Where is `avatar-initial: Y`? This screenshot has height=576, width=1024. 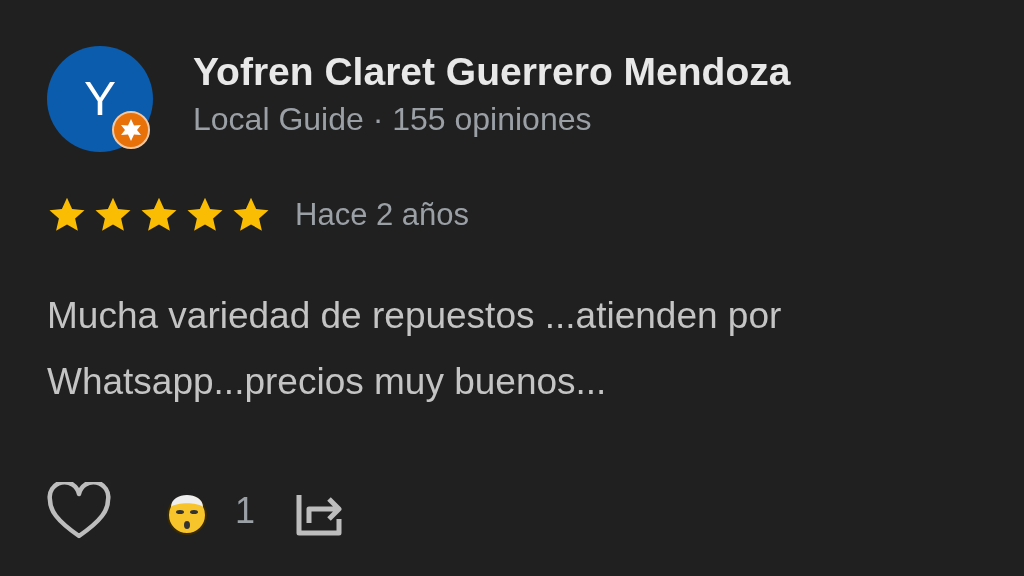 avatar-initial: Y is located at coordinates (100, 99).